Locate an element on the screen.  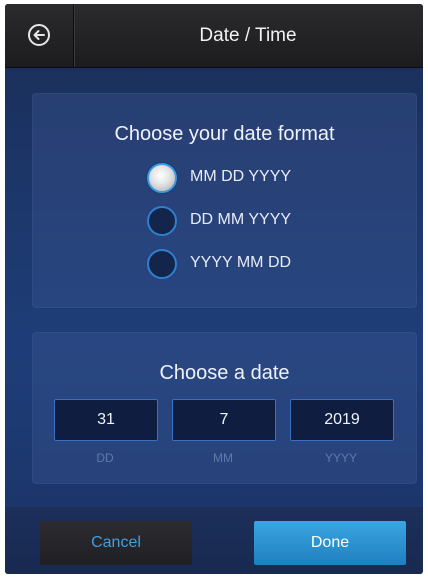
radio-checked-icon is located at coordinates (162, 178).